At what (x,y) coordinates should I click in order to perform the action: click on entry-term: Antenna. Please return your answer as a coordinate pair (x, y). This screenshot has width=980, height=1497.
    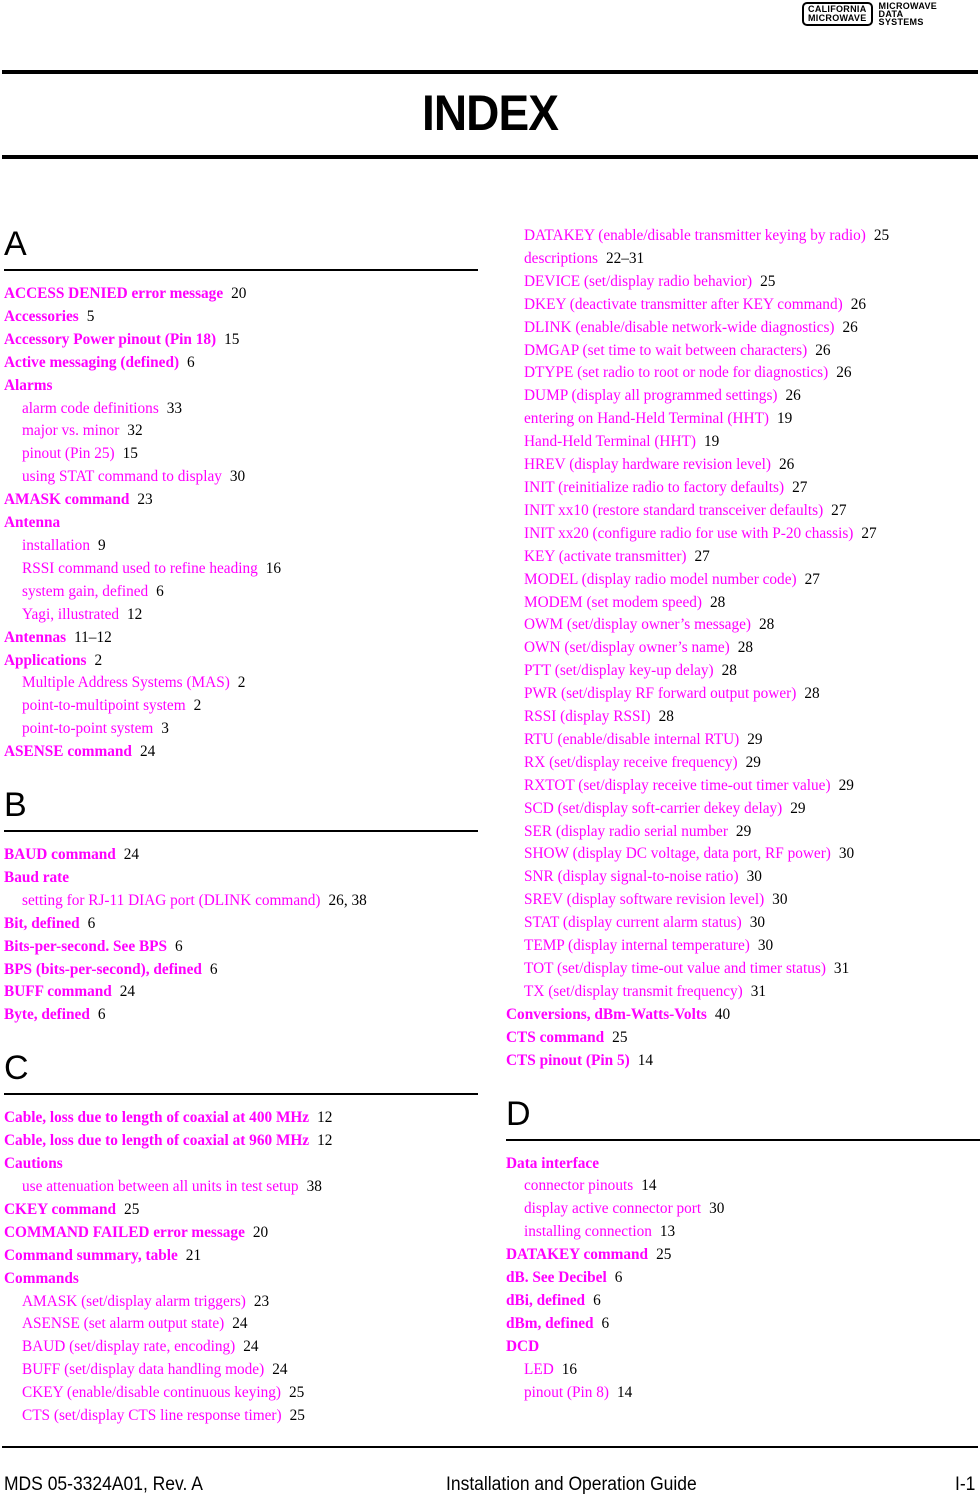
    Looking at the image, I should click on (32, 522).